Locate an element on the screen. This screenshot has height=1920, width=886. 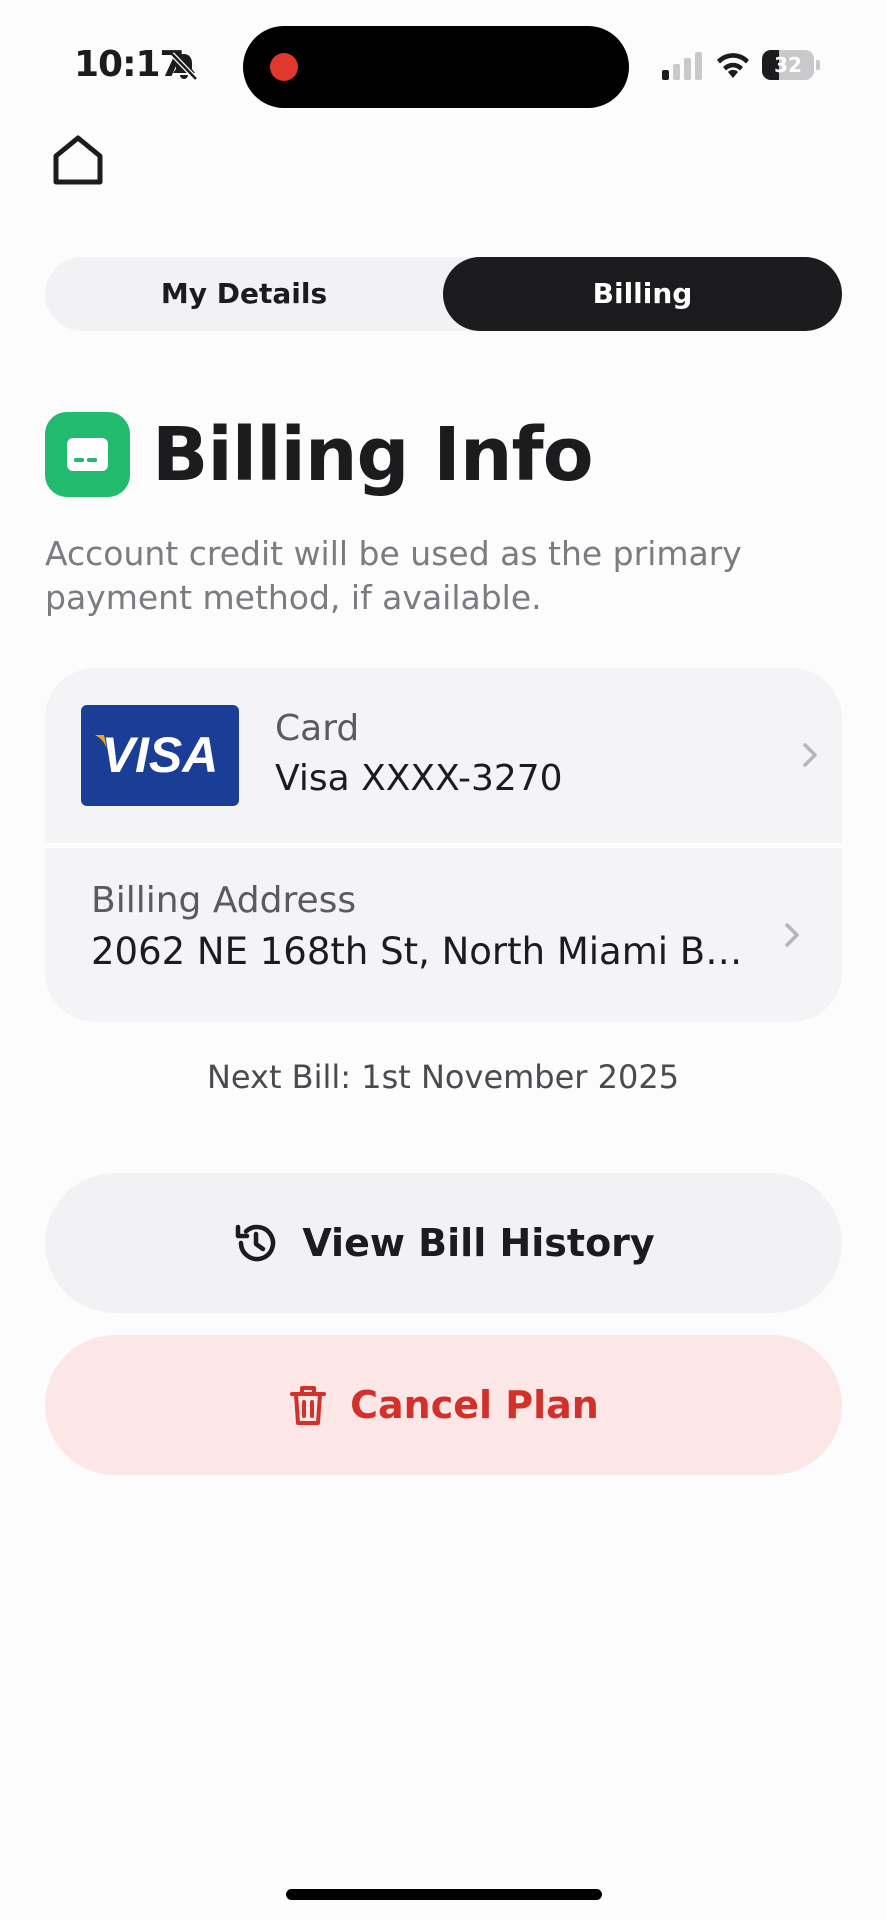
history-icon is located at coordinates (256, 1243).